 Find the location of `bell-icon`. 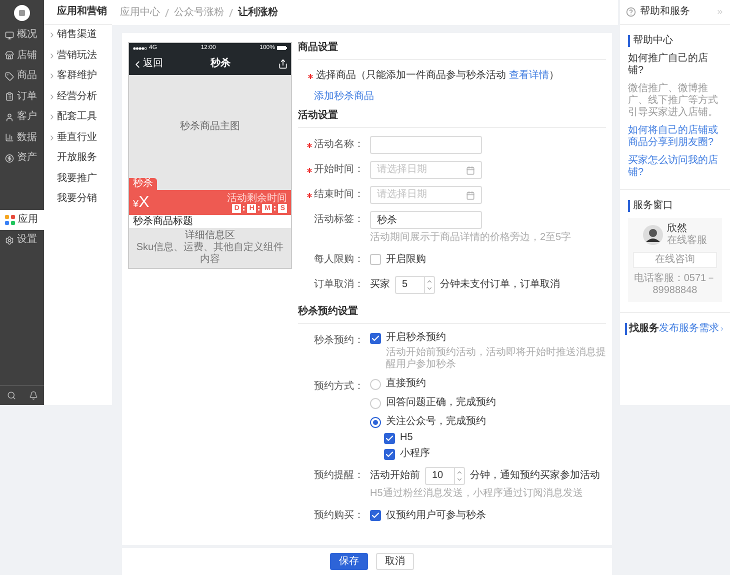

bell-icon is located at coordinates (33, 395).